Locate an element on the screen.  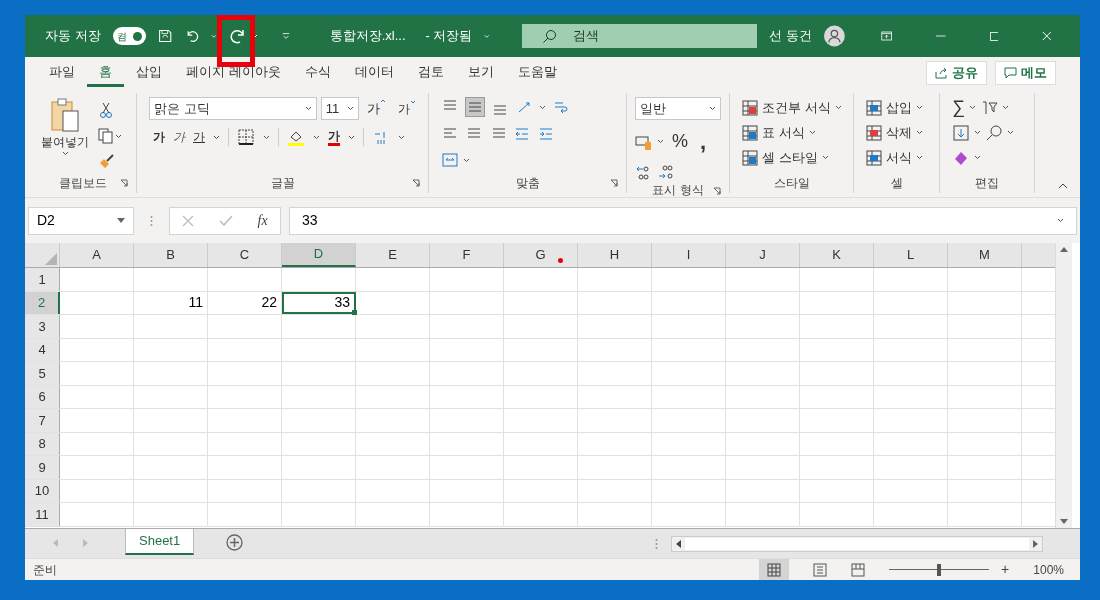
normal-view-icon is located at coordinates (774, 569).